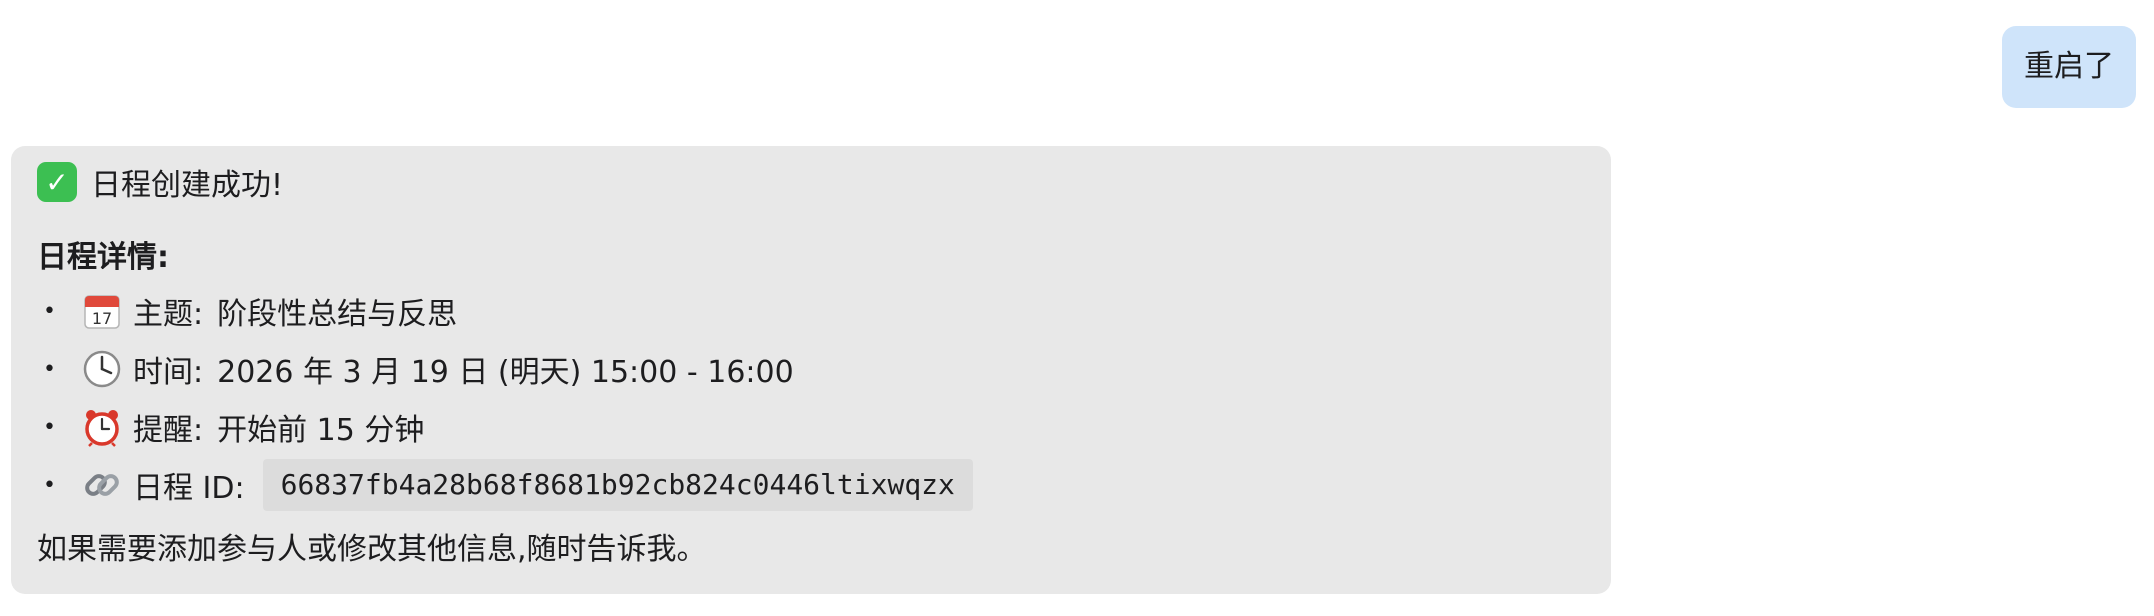  What do you see at coordinates (617, 485) in the screenshot?
I see `event-id-code: 66837fb4a28b68f8681b92cb824c0446ltixwqzx` at bounding box center [617, 485].